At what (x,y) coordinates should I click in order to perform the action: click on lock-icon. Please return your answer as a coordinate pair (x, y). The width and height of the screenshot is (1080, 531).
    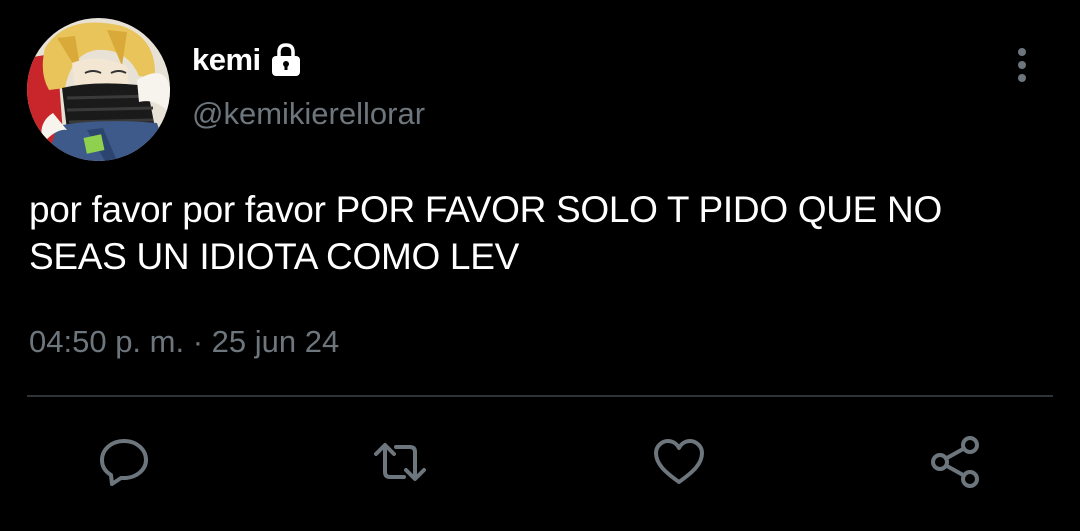
    Looking at the image, I should click on (286, 60).